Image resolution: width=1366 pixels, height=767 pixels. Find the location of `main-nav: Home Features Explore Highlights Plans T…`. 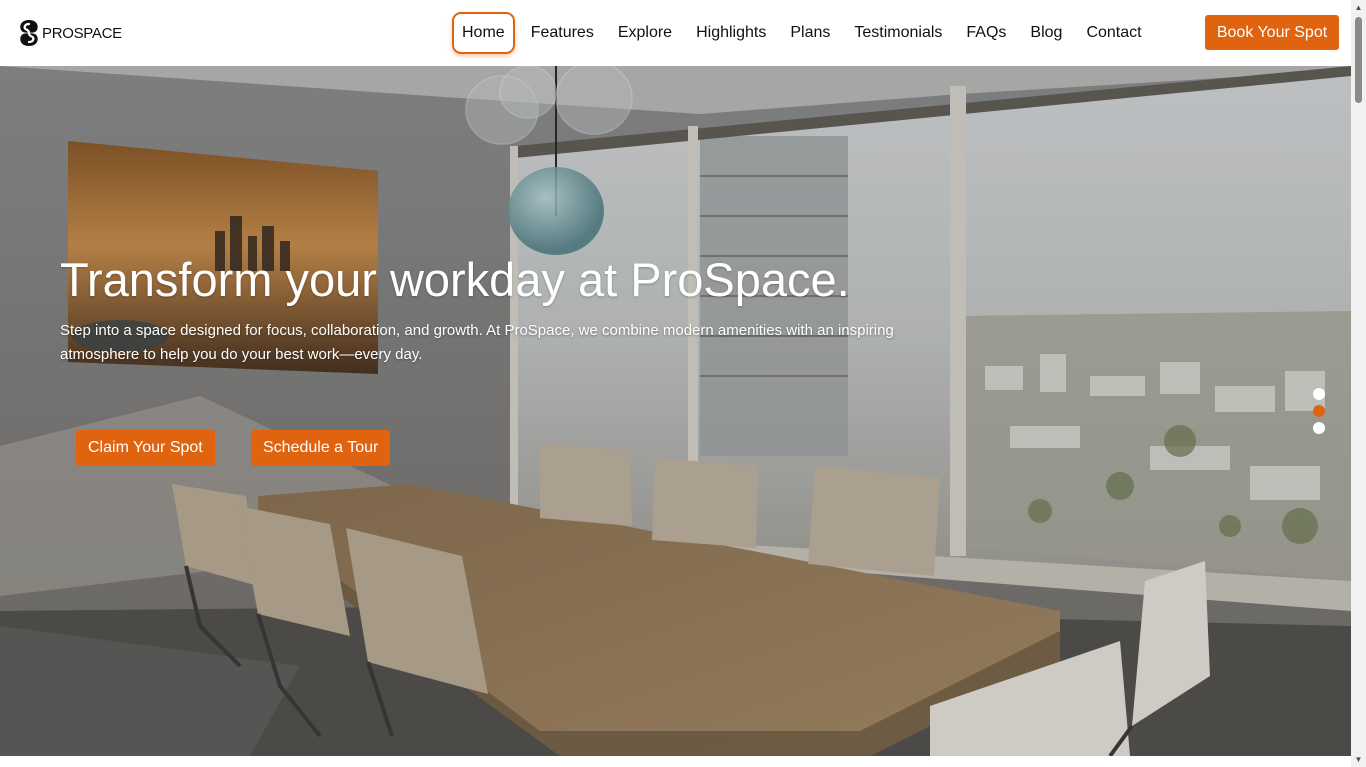

main-nav: Home Features Explore Highlights Plans T… is located at coordinates (805, 33).